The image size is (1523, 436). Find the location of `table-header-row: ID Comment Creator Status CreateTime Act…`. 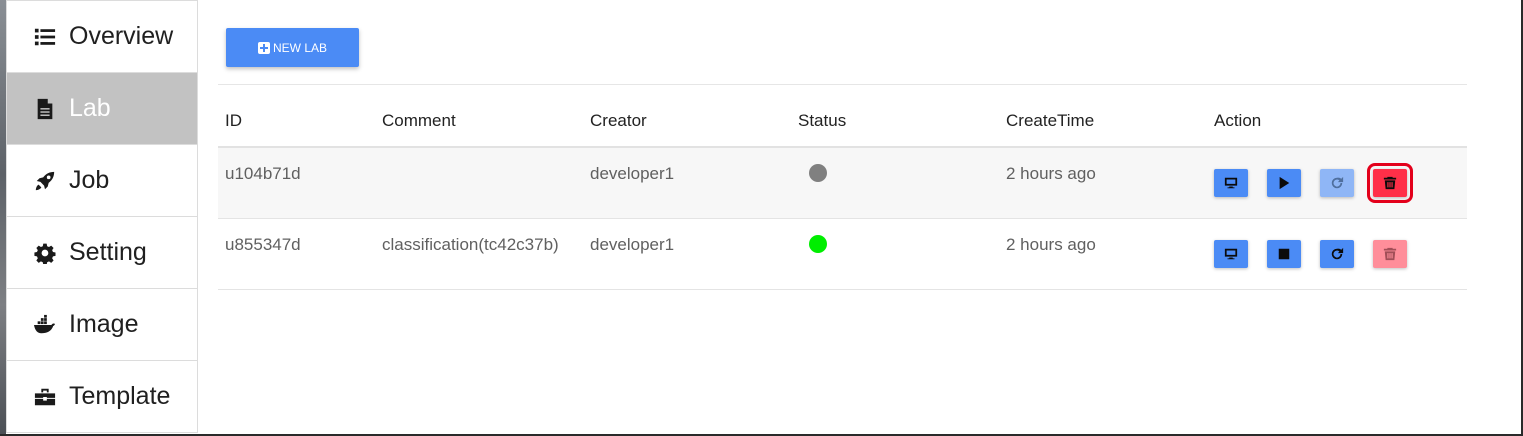

table-header-row: ID Comment Creator Status CreateTime Act… is located at coordinates (842, 121).